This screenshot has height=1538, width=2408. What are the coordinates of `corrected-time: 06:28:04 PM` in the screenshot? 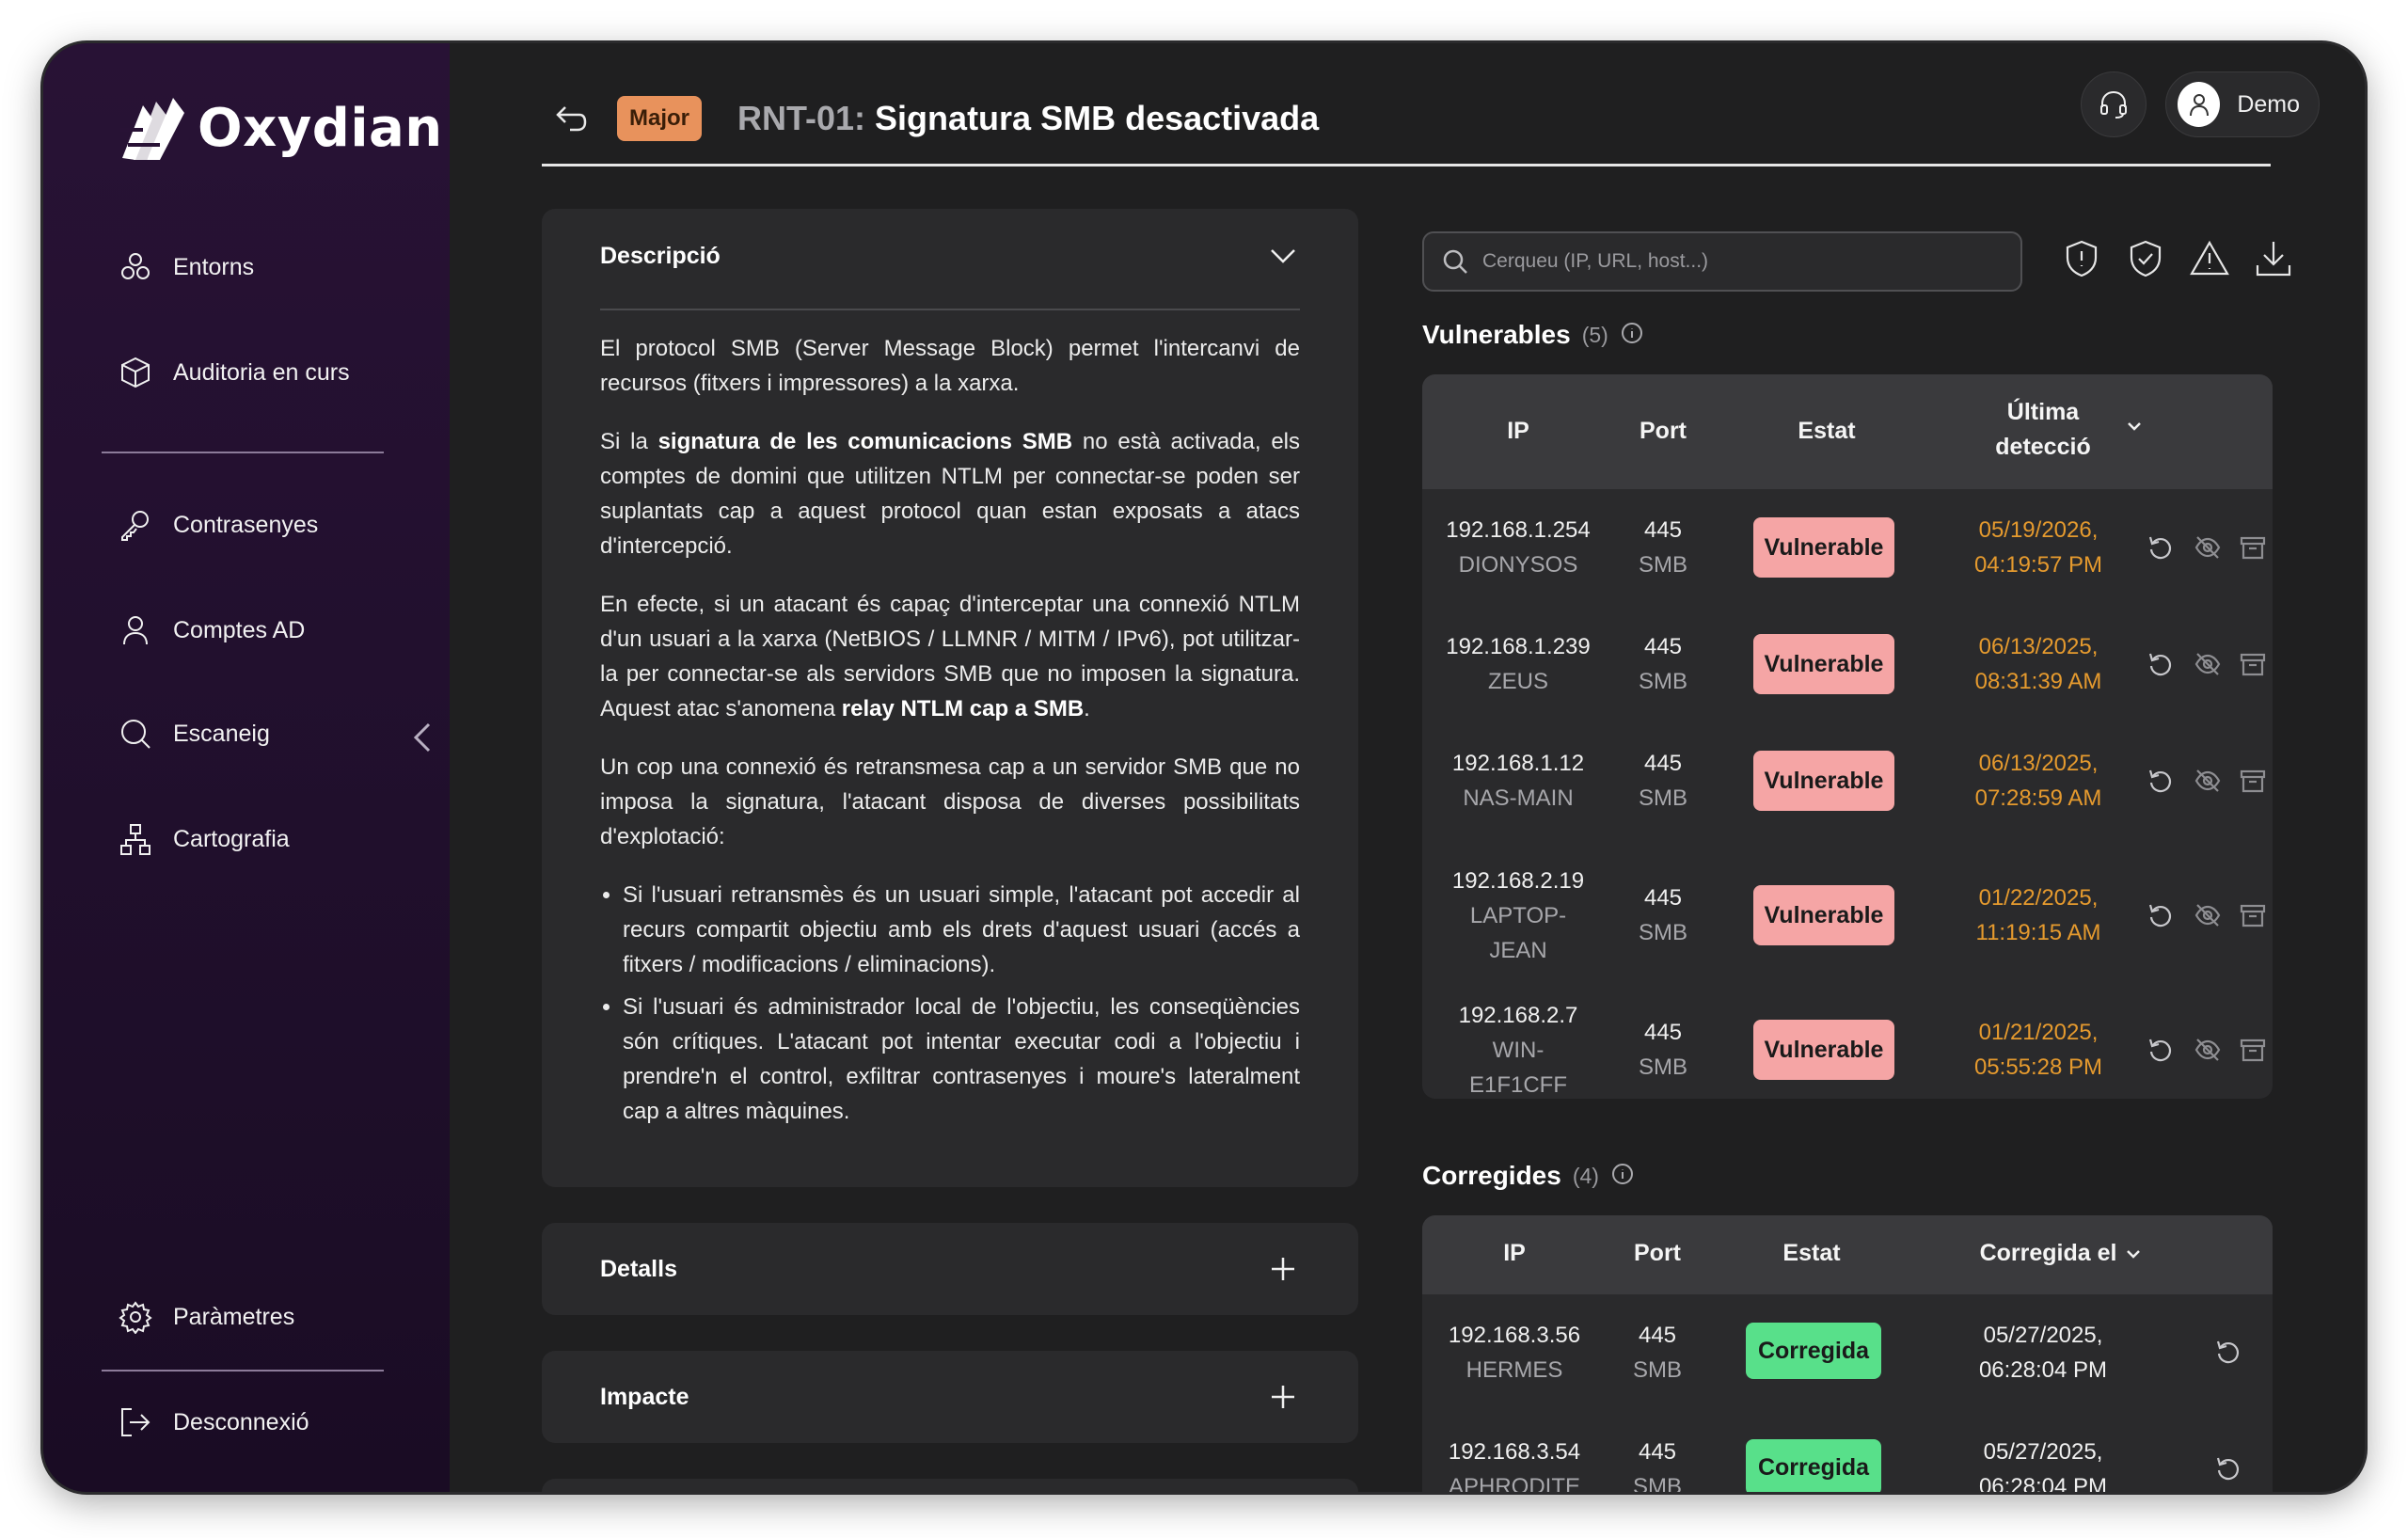 It's located at (2043, 1483).